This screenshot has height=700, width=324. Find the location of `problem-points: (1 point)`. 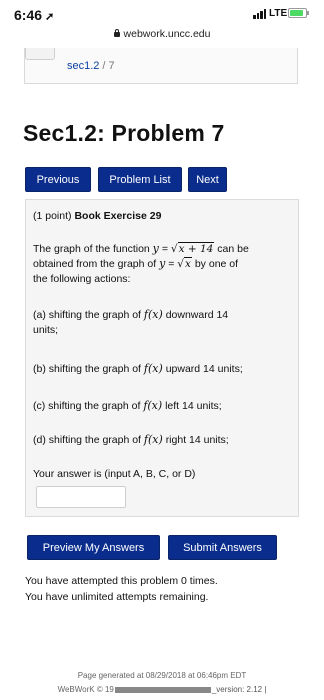

problem-points: (1 point) is located at coordinates (52, 216).